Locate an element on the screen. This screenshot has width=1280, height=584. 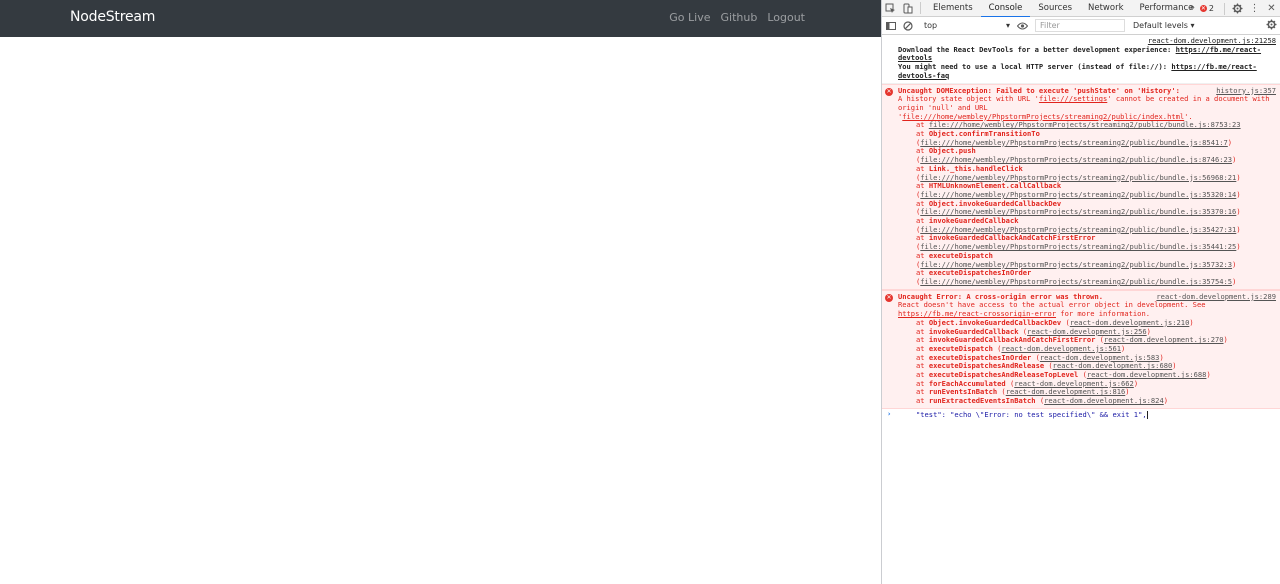
tab-network: Network is located at coordinates (1106, 8).